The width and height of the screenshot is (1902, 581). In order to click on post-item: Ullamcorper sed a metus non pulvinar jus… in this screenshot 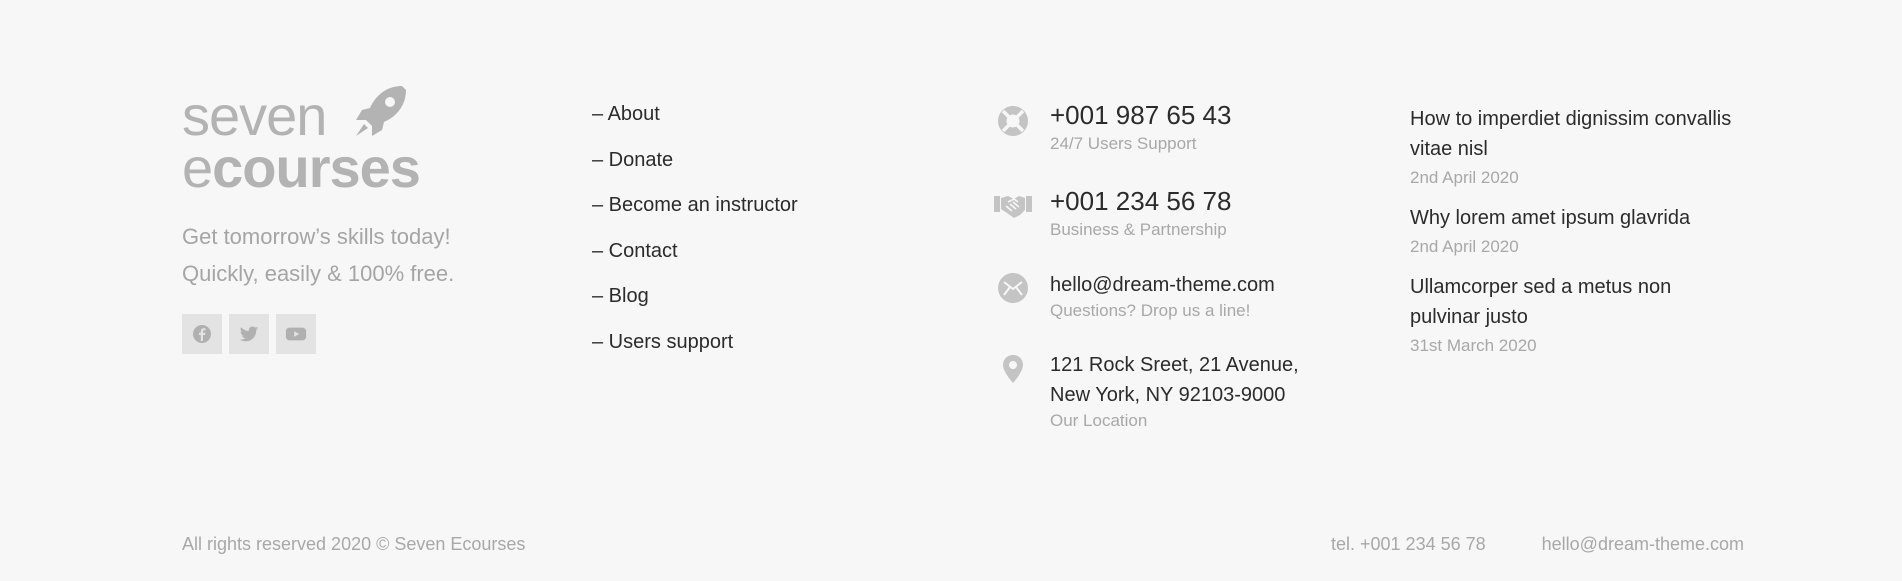, I will do `click(1580, 314)`.